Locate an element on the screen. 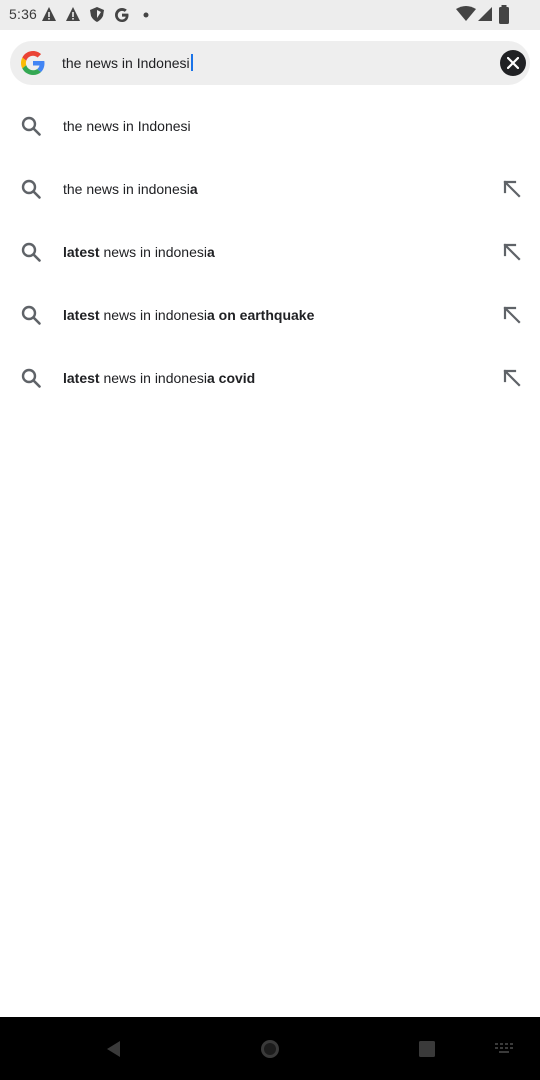 Image resolution: width=540 pixels, height=1080 pixels. keyboard-icon is located at coordinates (504, 1048).